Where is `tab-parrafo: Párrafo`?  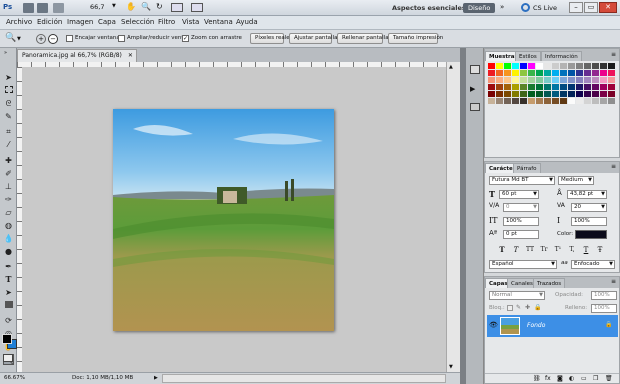
tab-parrafo: Párrafo is located at coordinates (527, 168).